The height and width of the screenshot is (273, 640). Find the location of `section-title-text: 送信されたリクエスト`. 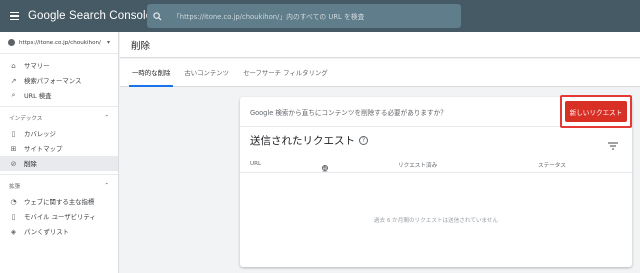

section-title-text: 送信されたリクエスト is located at coordinates (302, 141).